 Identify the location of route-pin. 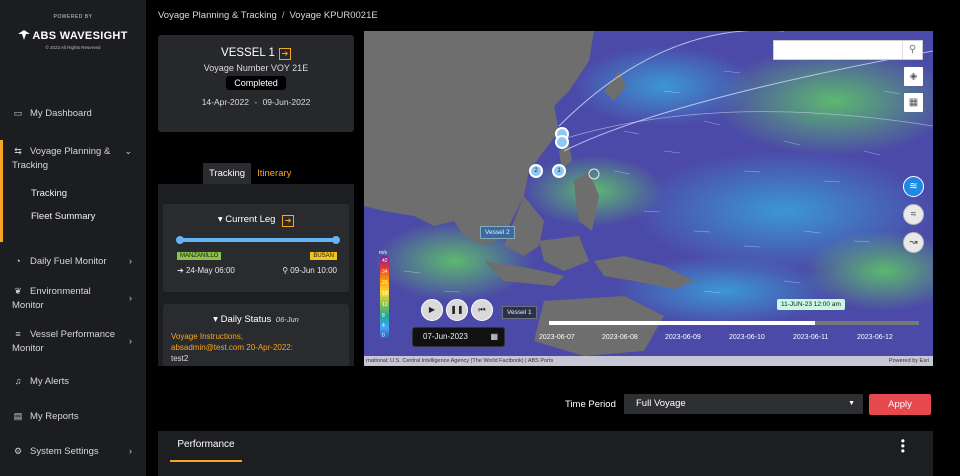
(562, 142).